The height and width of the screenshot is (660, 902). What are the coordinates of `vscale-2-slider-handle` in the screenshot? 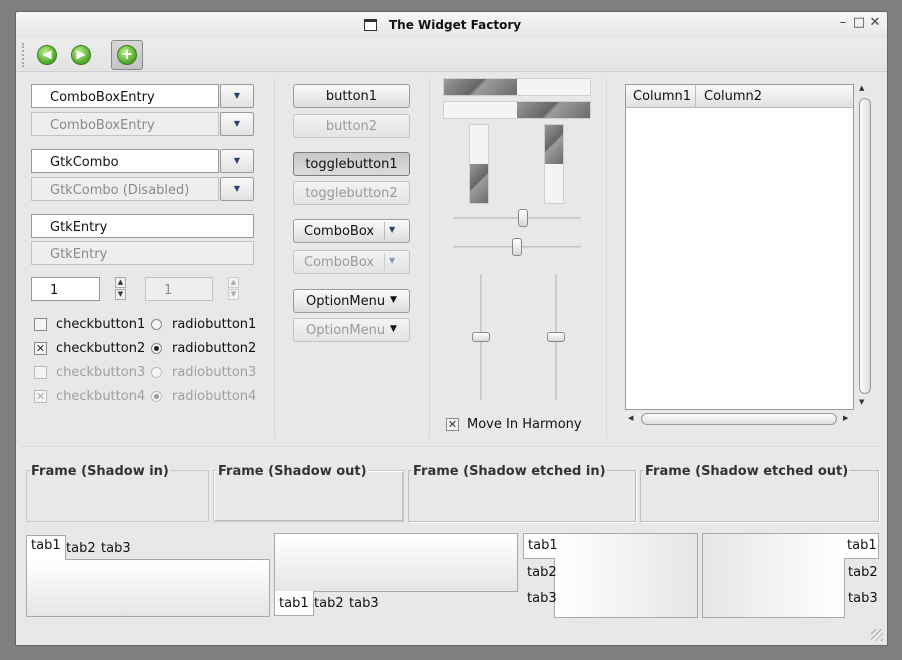 It's located at (556, 337).